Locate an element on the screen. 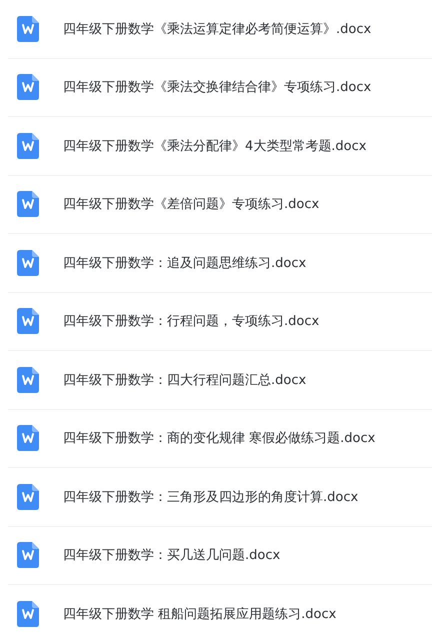 Image resolution: width=432 pixels, height=633 pixels. file-name: 四年级下册数学《乘法分配律》4大类型常考题.docx is located at coordinates (214, 145).